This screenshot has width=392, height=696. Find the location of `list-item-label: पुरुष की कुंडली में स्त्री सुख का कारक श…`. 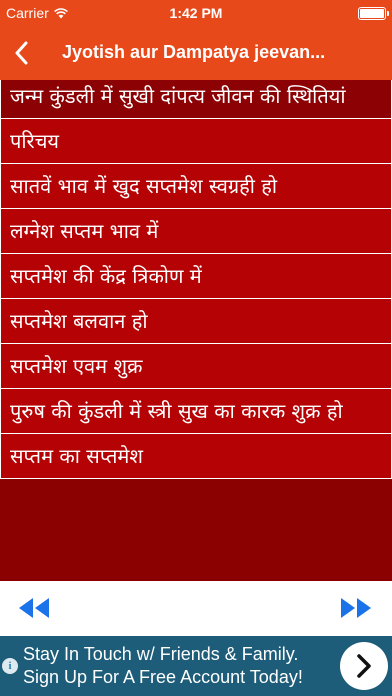

list-item-label: पुरुष की कुंडली में स्त्री सुख का कारक श… is located at coordinates (176, 411).